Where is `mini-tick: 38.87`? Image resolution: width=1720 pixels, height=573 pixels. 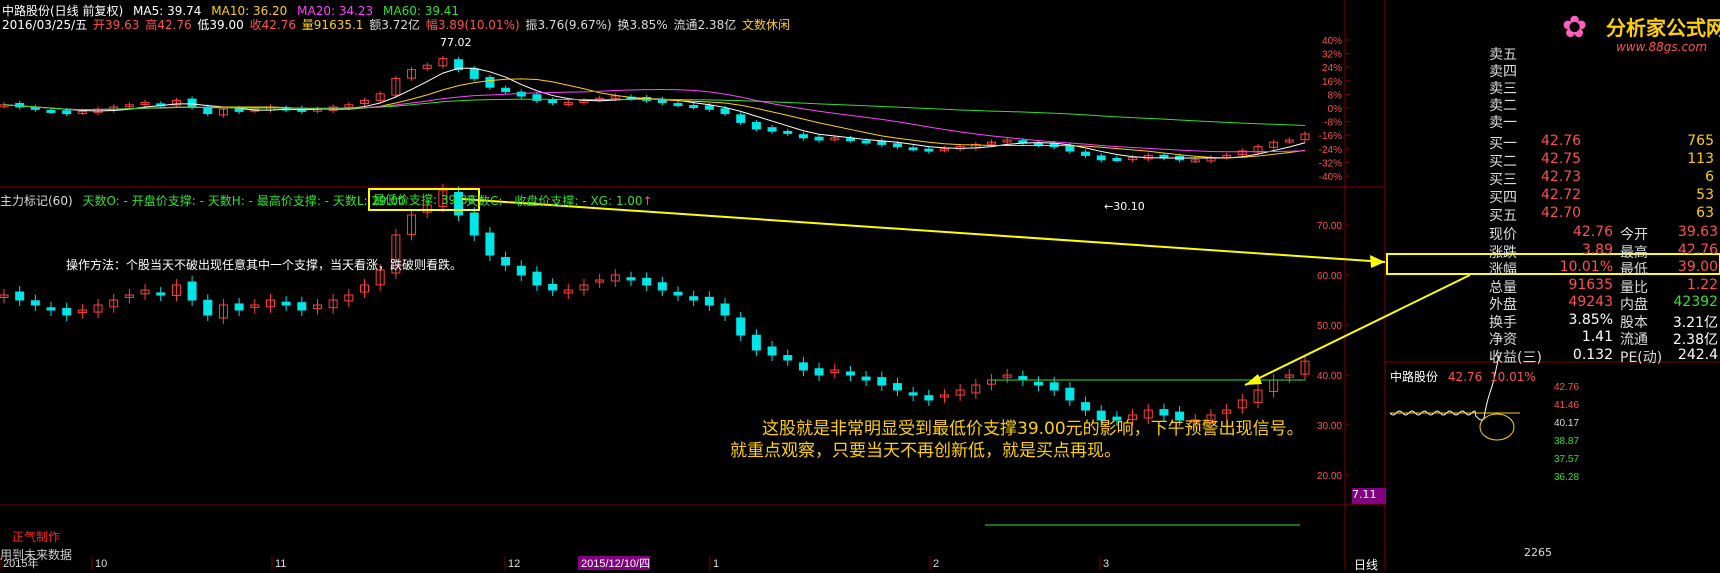 mini-tick: 38.87 is located at coordinates (1566, 441).